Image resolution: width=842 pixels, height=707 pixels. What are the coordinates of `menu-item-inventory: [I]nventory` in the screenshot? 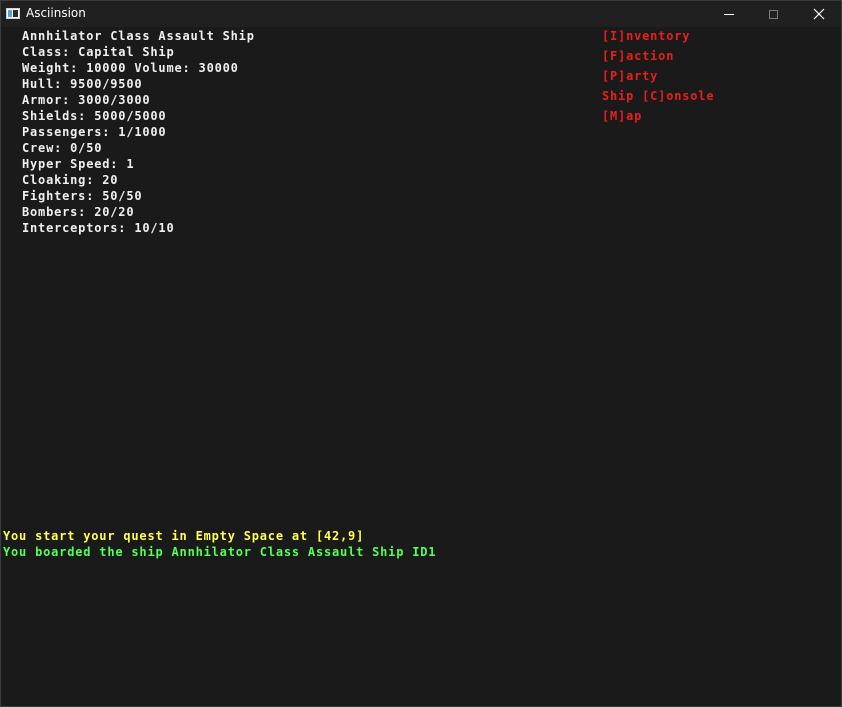 It's located at (646, 36).